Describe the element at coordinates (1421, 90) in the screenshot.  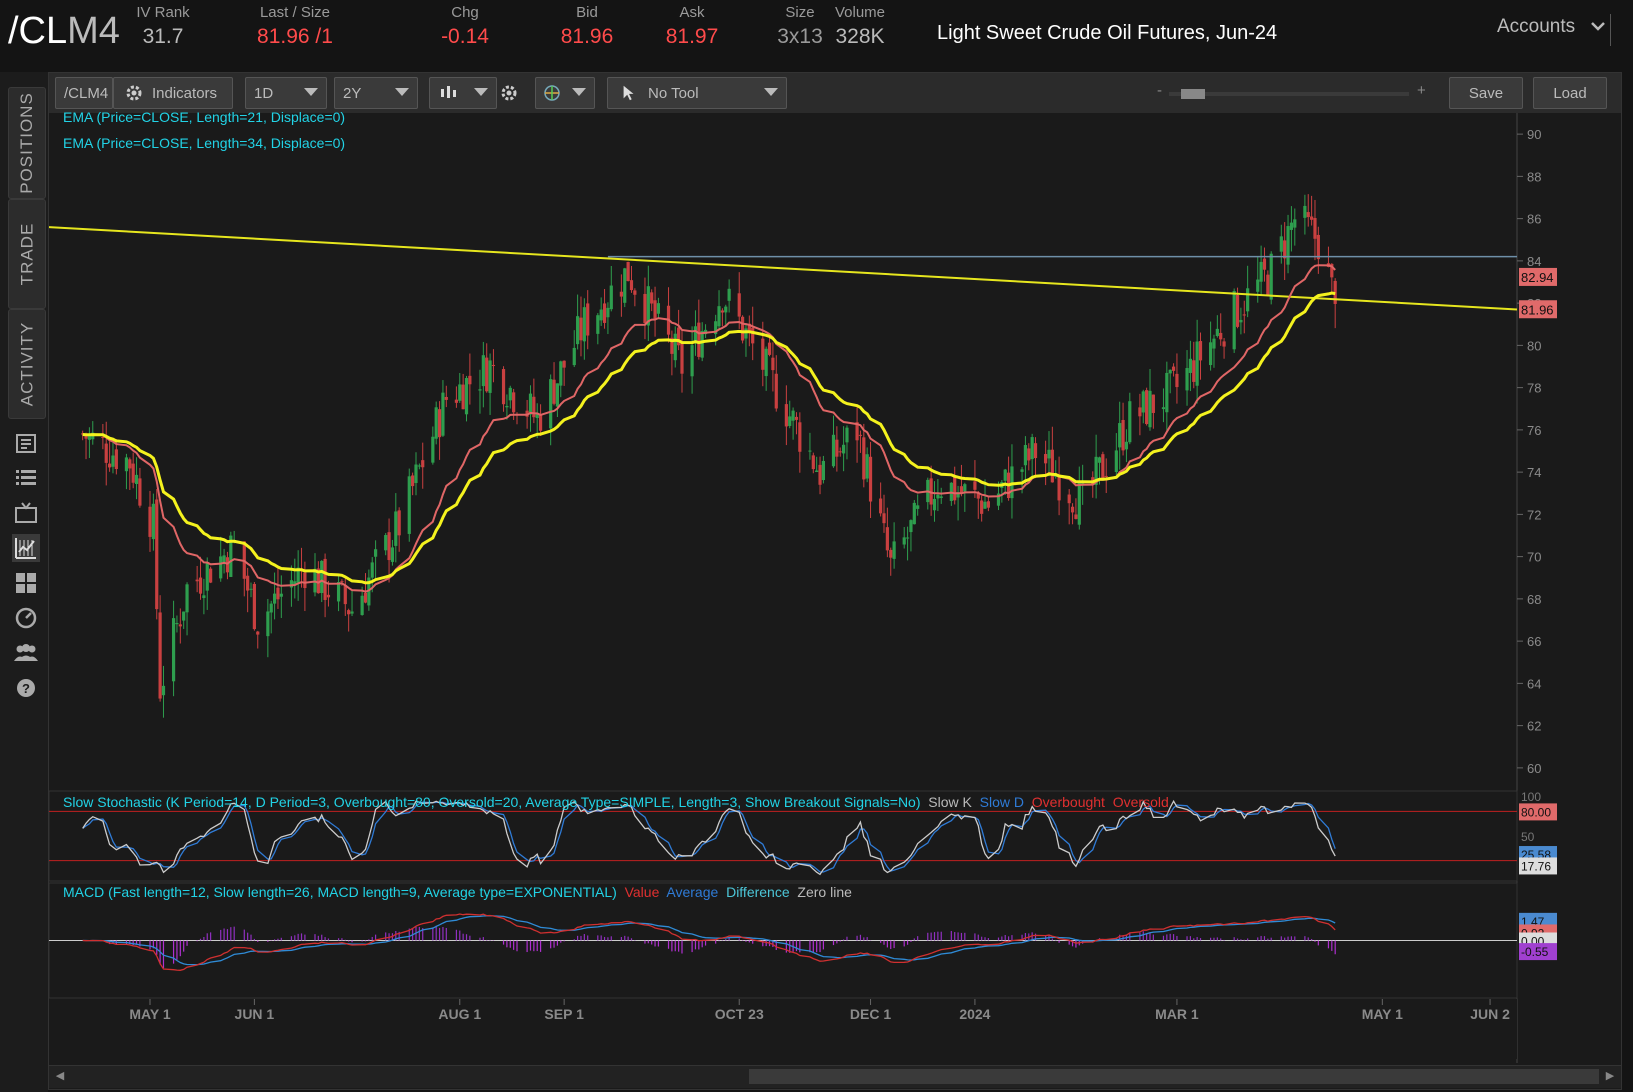
I see `zoom-in-button: +` at that location.